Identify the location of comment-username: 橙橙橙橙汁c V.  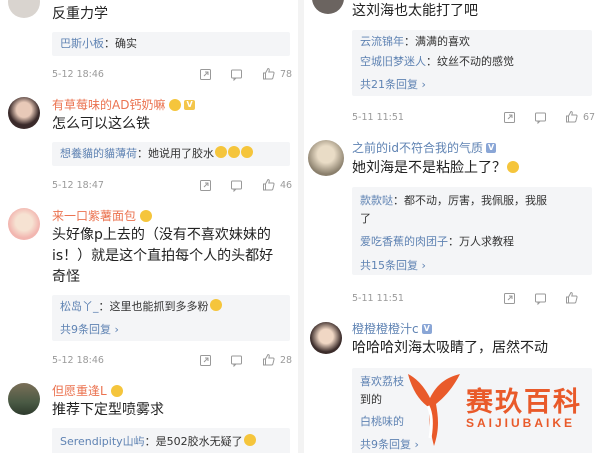
(392, 328).